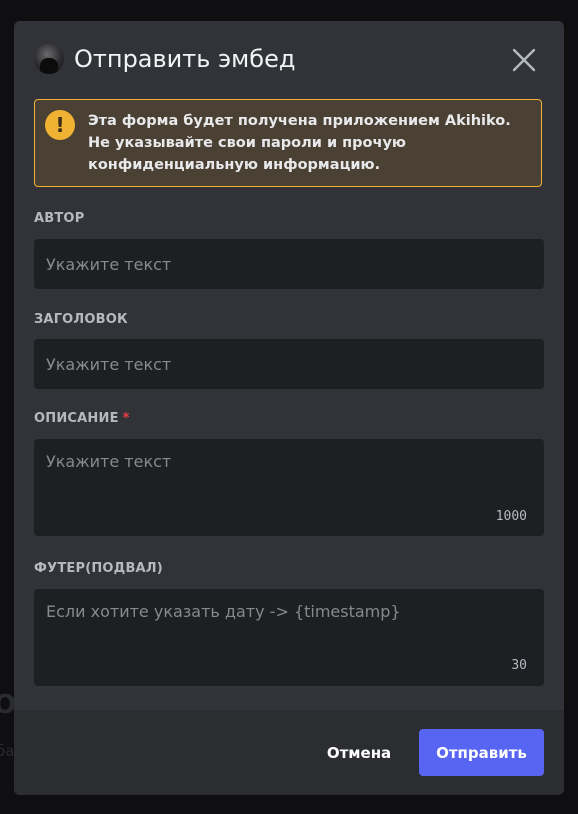 The height and width of the screenshot is (814, 578). What do you see at coordinates (289, 264) in the screenshot?
I see `author-input` at bounding box center [289, 264].